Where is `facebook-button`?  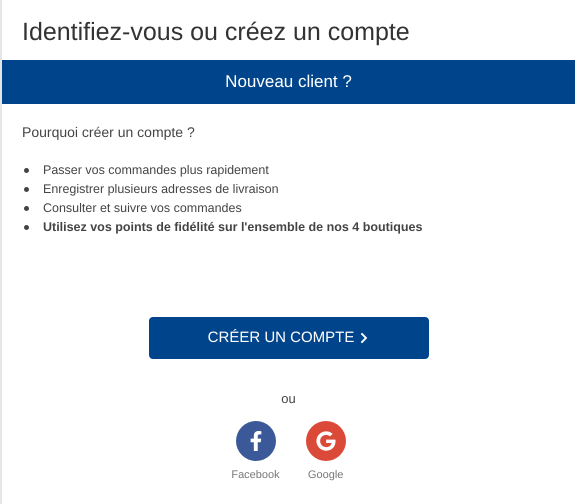
facebook-button is located at coordinates (256, 440).